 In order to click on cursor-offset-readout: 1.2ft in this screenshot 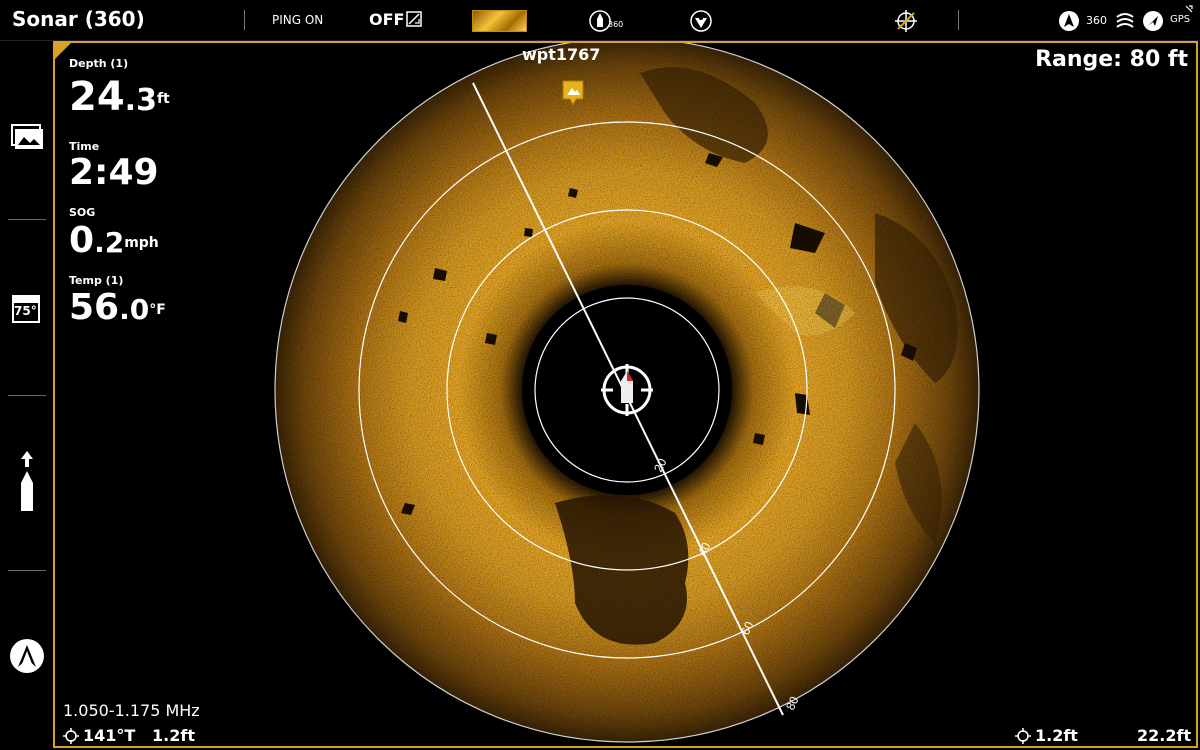, I will do `click(1046, 735)`.